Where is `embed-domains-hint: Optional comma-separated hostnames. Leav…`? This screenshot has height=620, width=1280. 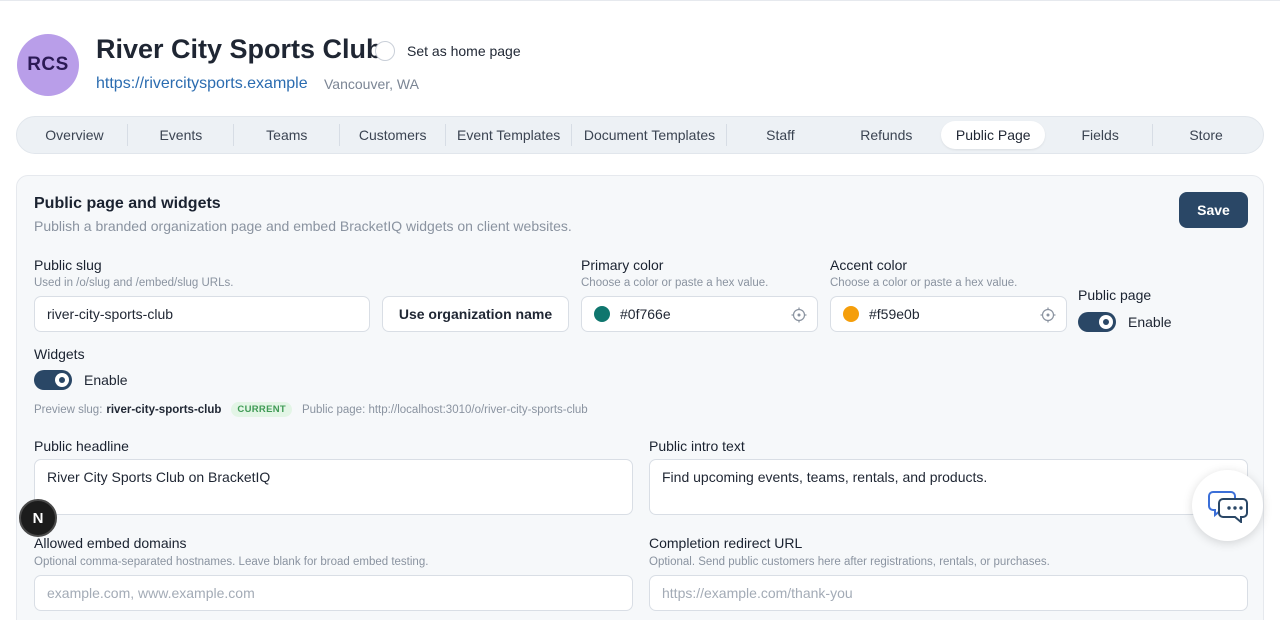
embed-domains-hint: Optional comma-separated hostnames. Leav… is located at coordinates (231, 562).